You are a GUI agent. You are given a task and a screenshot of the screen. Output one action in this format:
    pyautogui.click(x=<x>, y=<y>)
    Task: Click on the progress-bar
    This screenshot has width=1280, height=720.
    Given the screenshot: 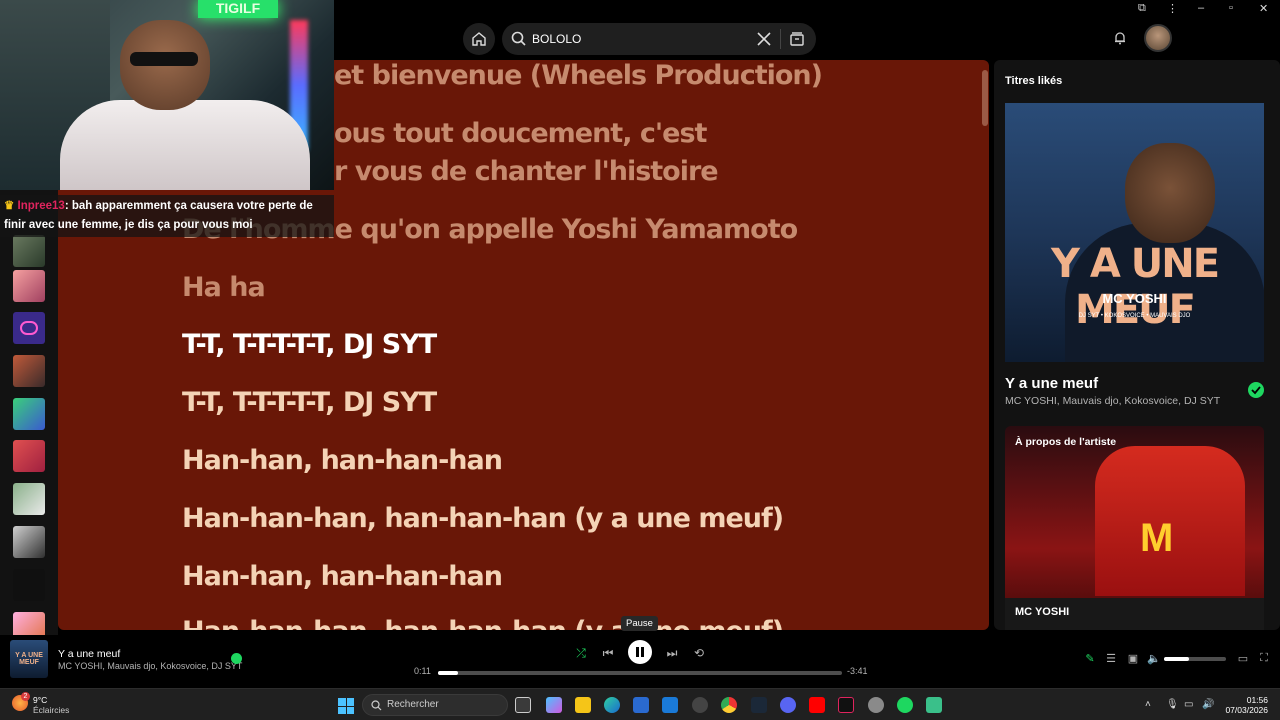 What is the action you would take?
    pyautogui.click(x=640, y=673)
    